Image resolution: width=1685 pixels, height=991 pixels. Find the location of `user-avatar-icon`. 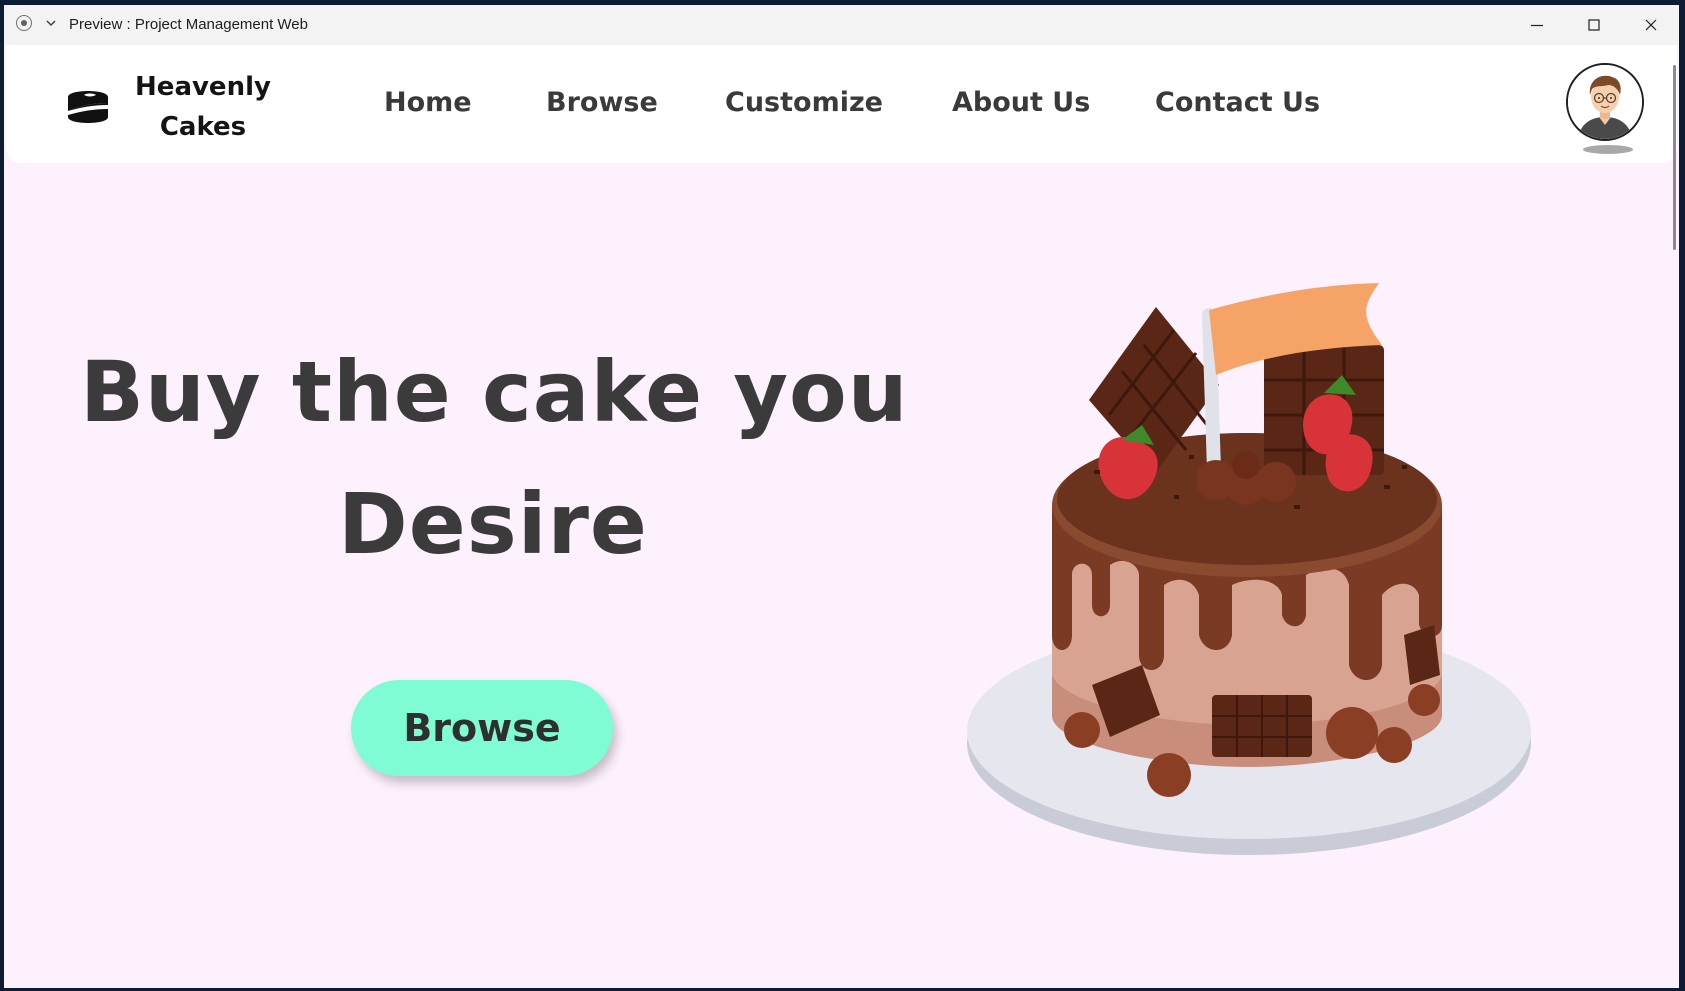

user-avatar-icon is located at coordinates (1605, 102).